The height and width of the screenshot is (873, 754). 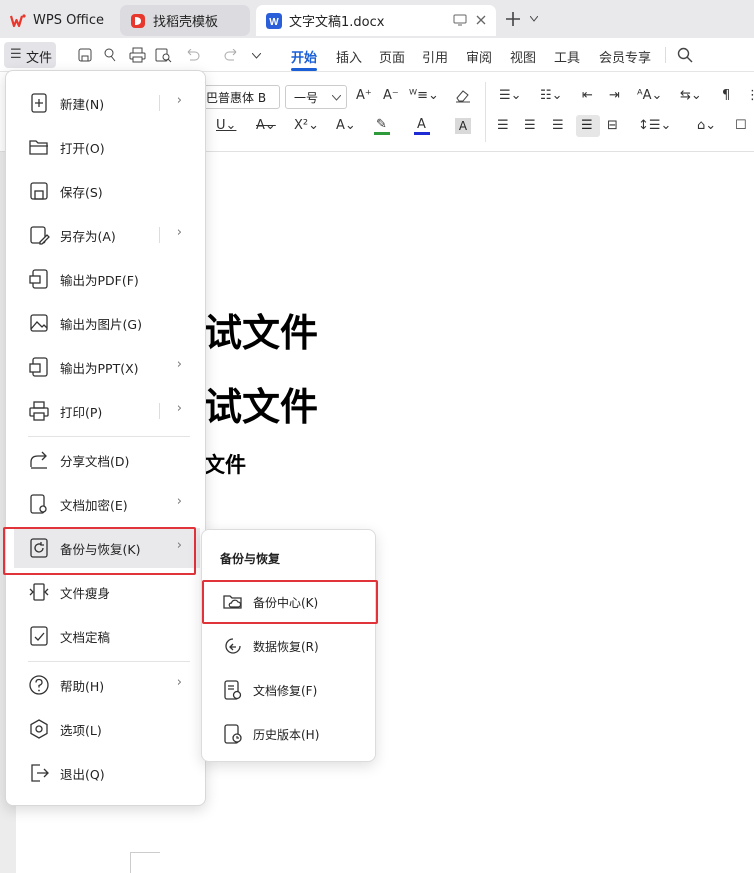 What do you see at coordinates (614, 95) in the screenshot?
I see `increase-indent-icon: ⇥` at bounding box center [614, 95].